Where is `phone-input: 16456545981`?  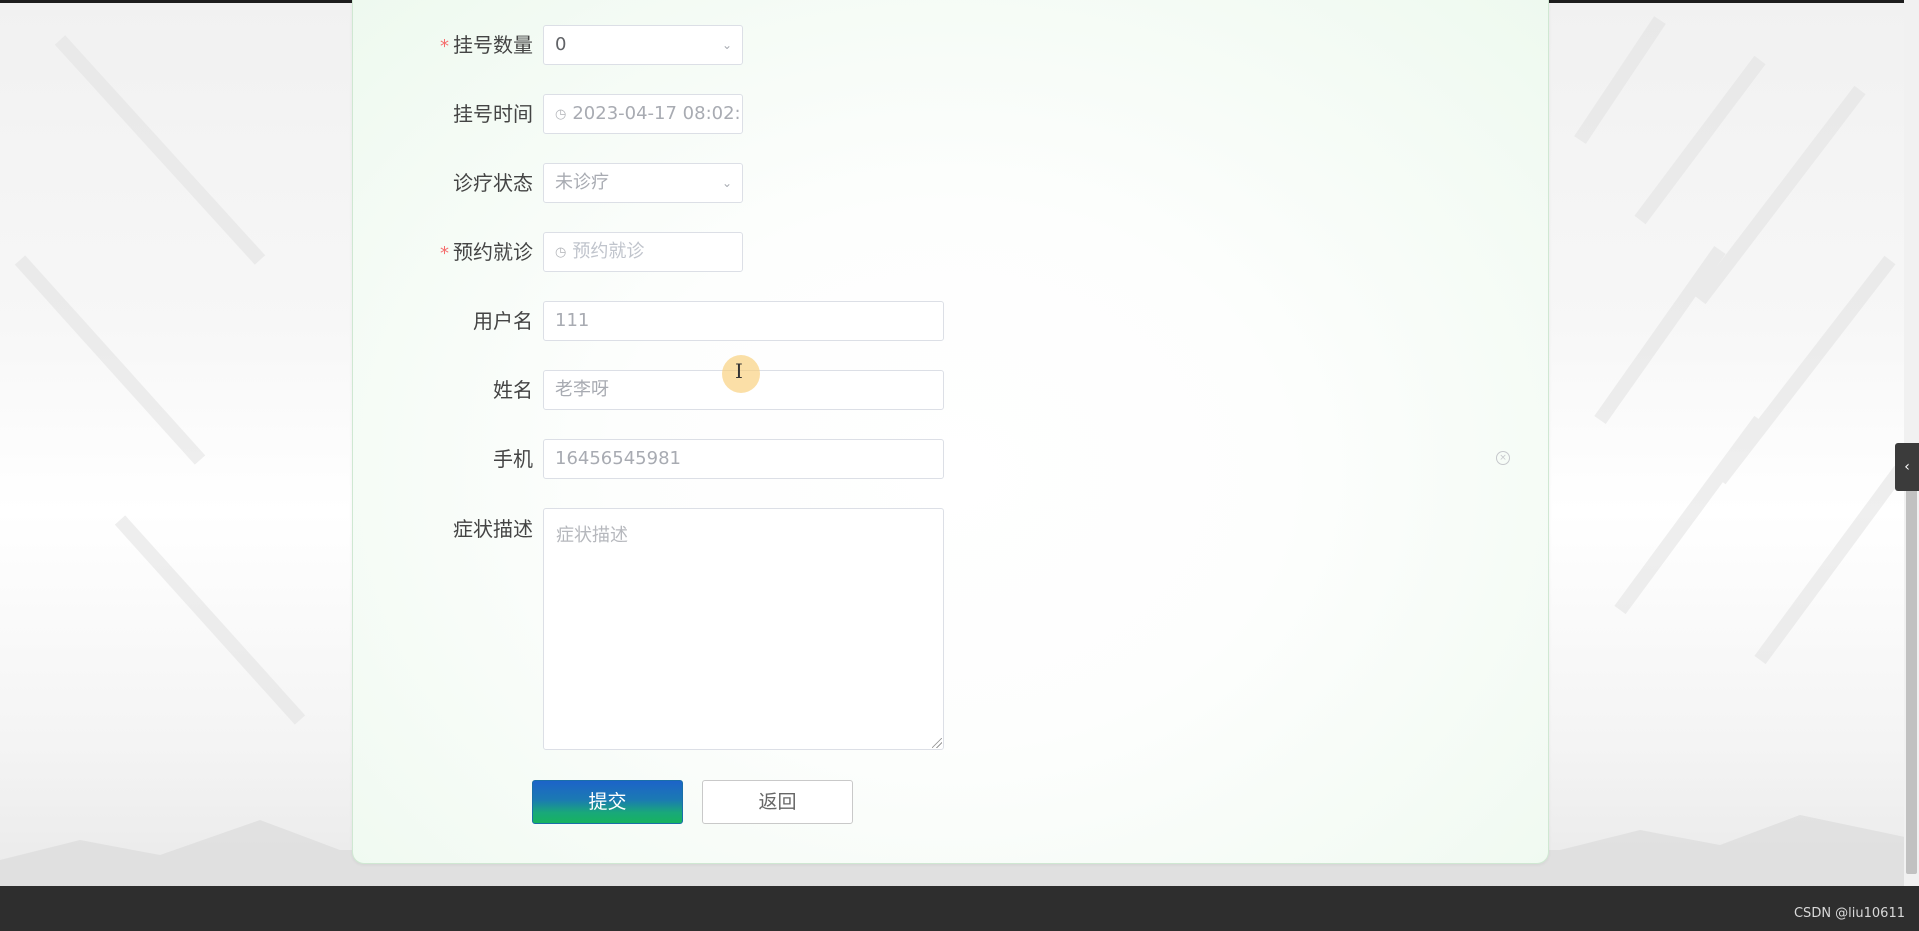
phone-input: 16456545981 is located at coordinates (743, 459).